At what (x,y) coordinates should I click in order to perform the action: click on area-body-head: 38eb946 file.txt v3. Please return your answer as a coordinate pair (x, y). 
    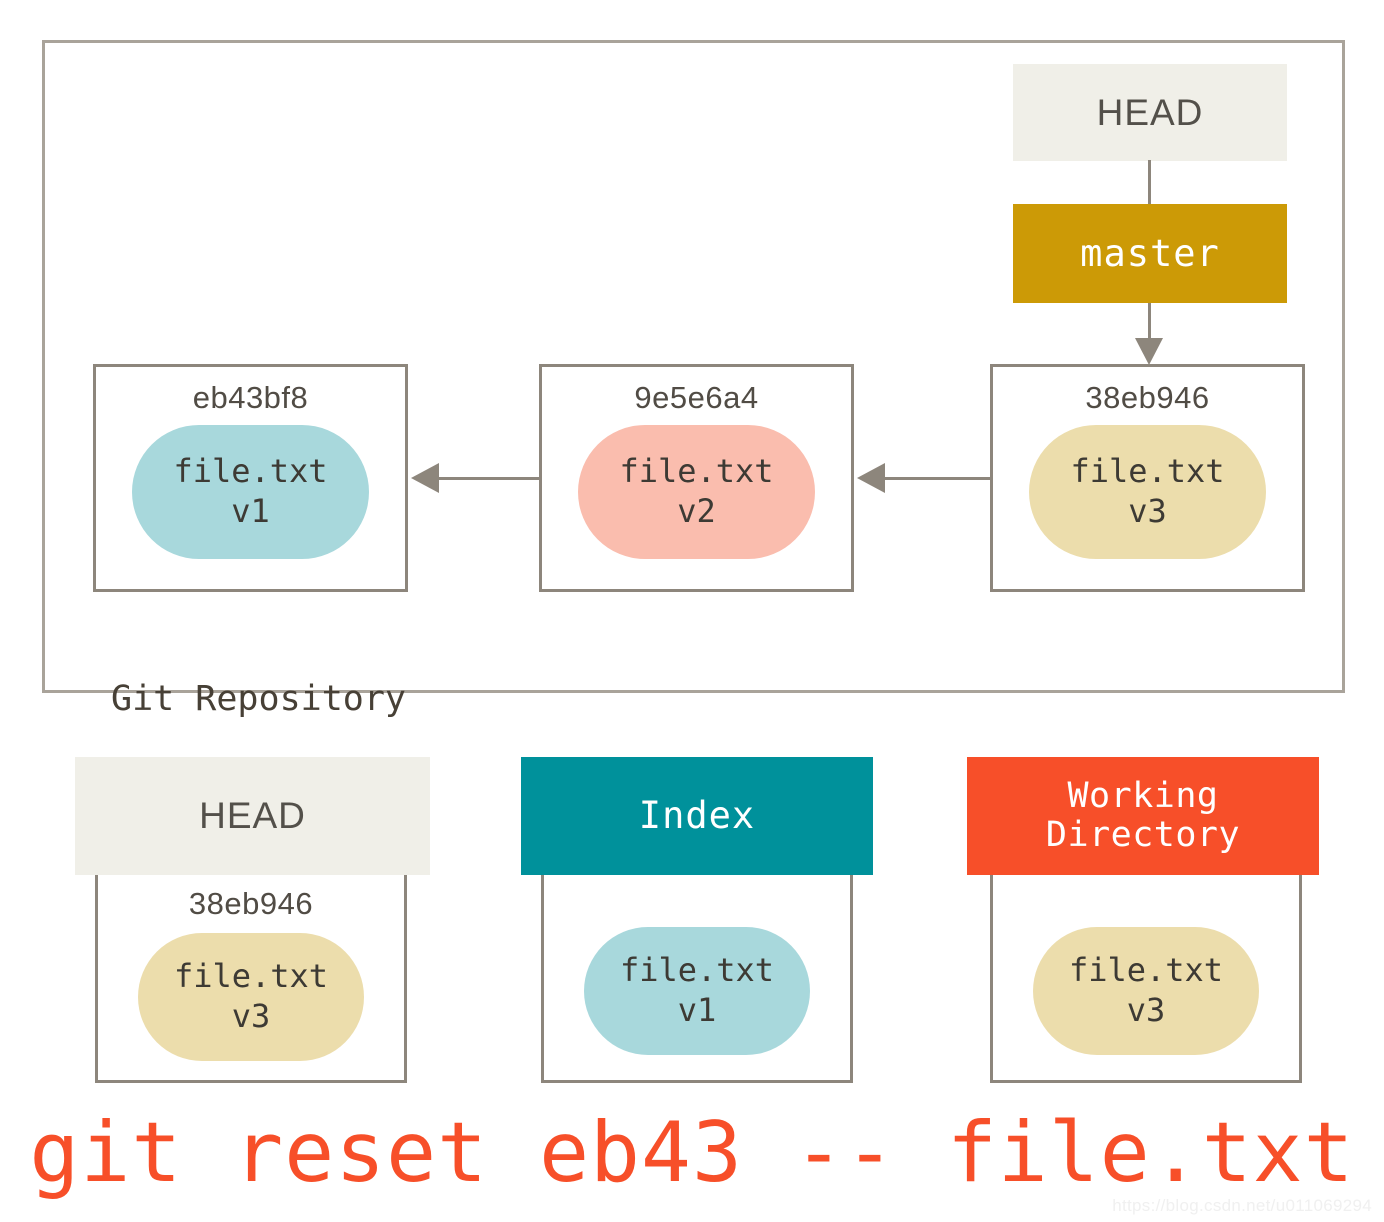
    Looking at the image, I should click on (251, 979).